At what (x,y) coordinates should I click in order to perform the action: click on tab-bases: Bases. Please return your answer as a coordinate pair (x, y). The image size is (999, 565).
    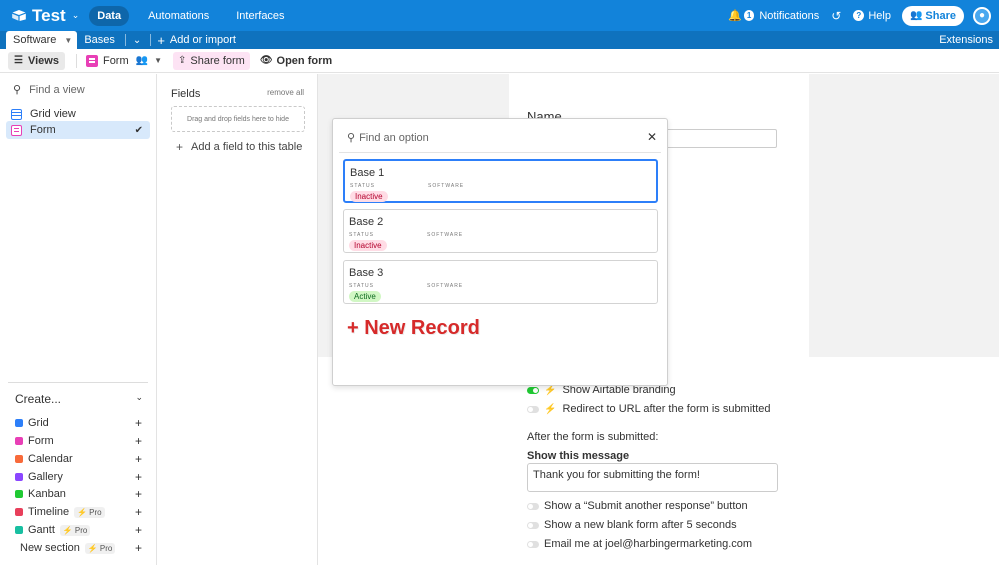
    Looking at the image, I should click on (99, 40).